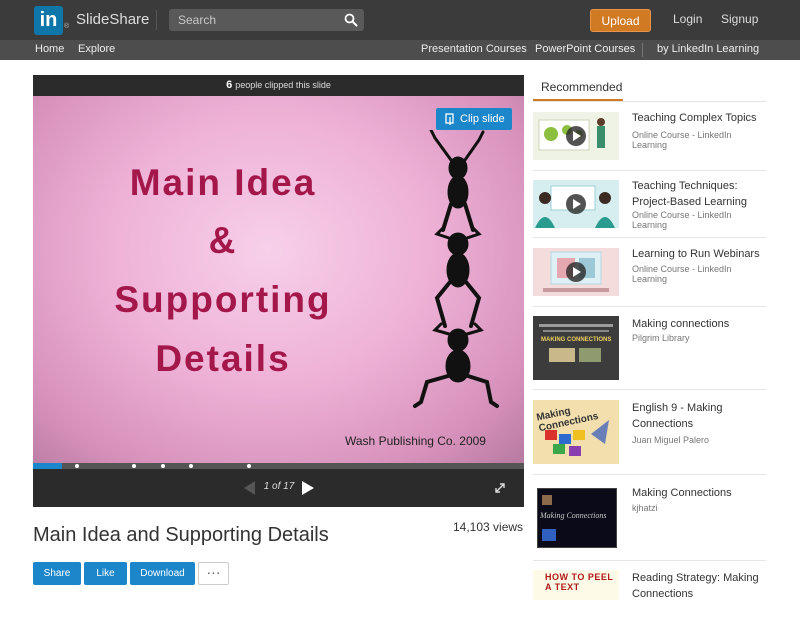 This screenshot has height=640, width=800. Describe the element at coordinates (649, 101) in the screenshot. I see `tab-underline` at that location.